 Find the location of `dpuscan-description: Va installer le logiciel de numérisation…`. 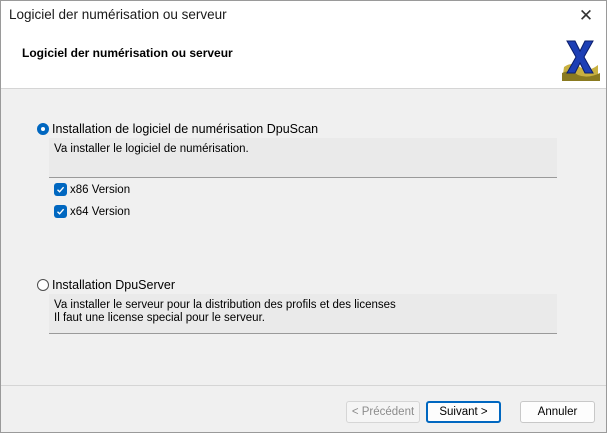

dpuscan-description: Va installer le logiciel de numérisation… is located at coordinates (151, 149).